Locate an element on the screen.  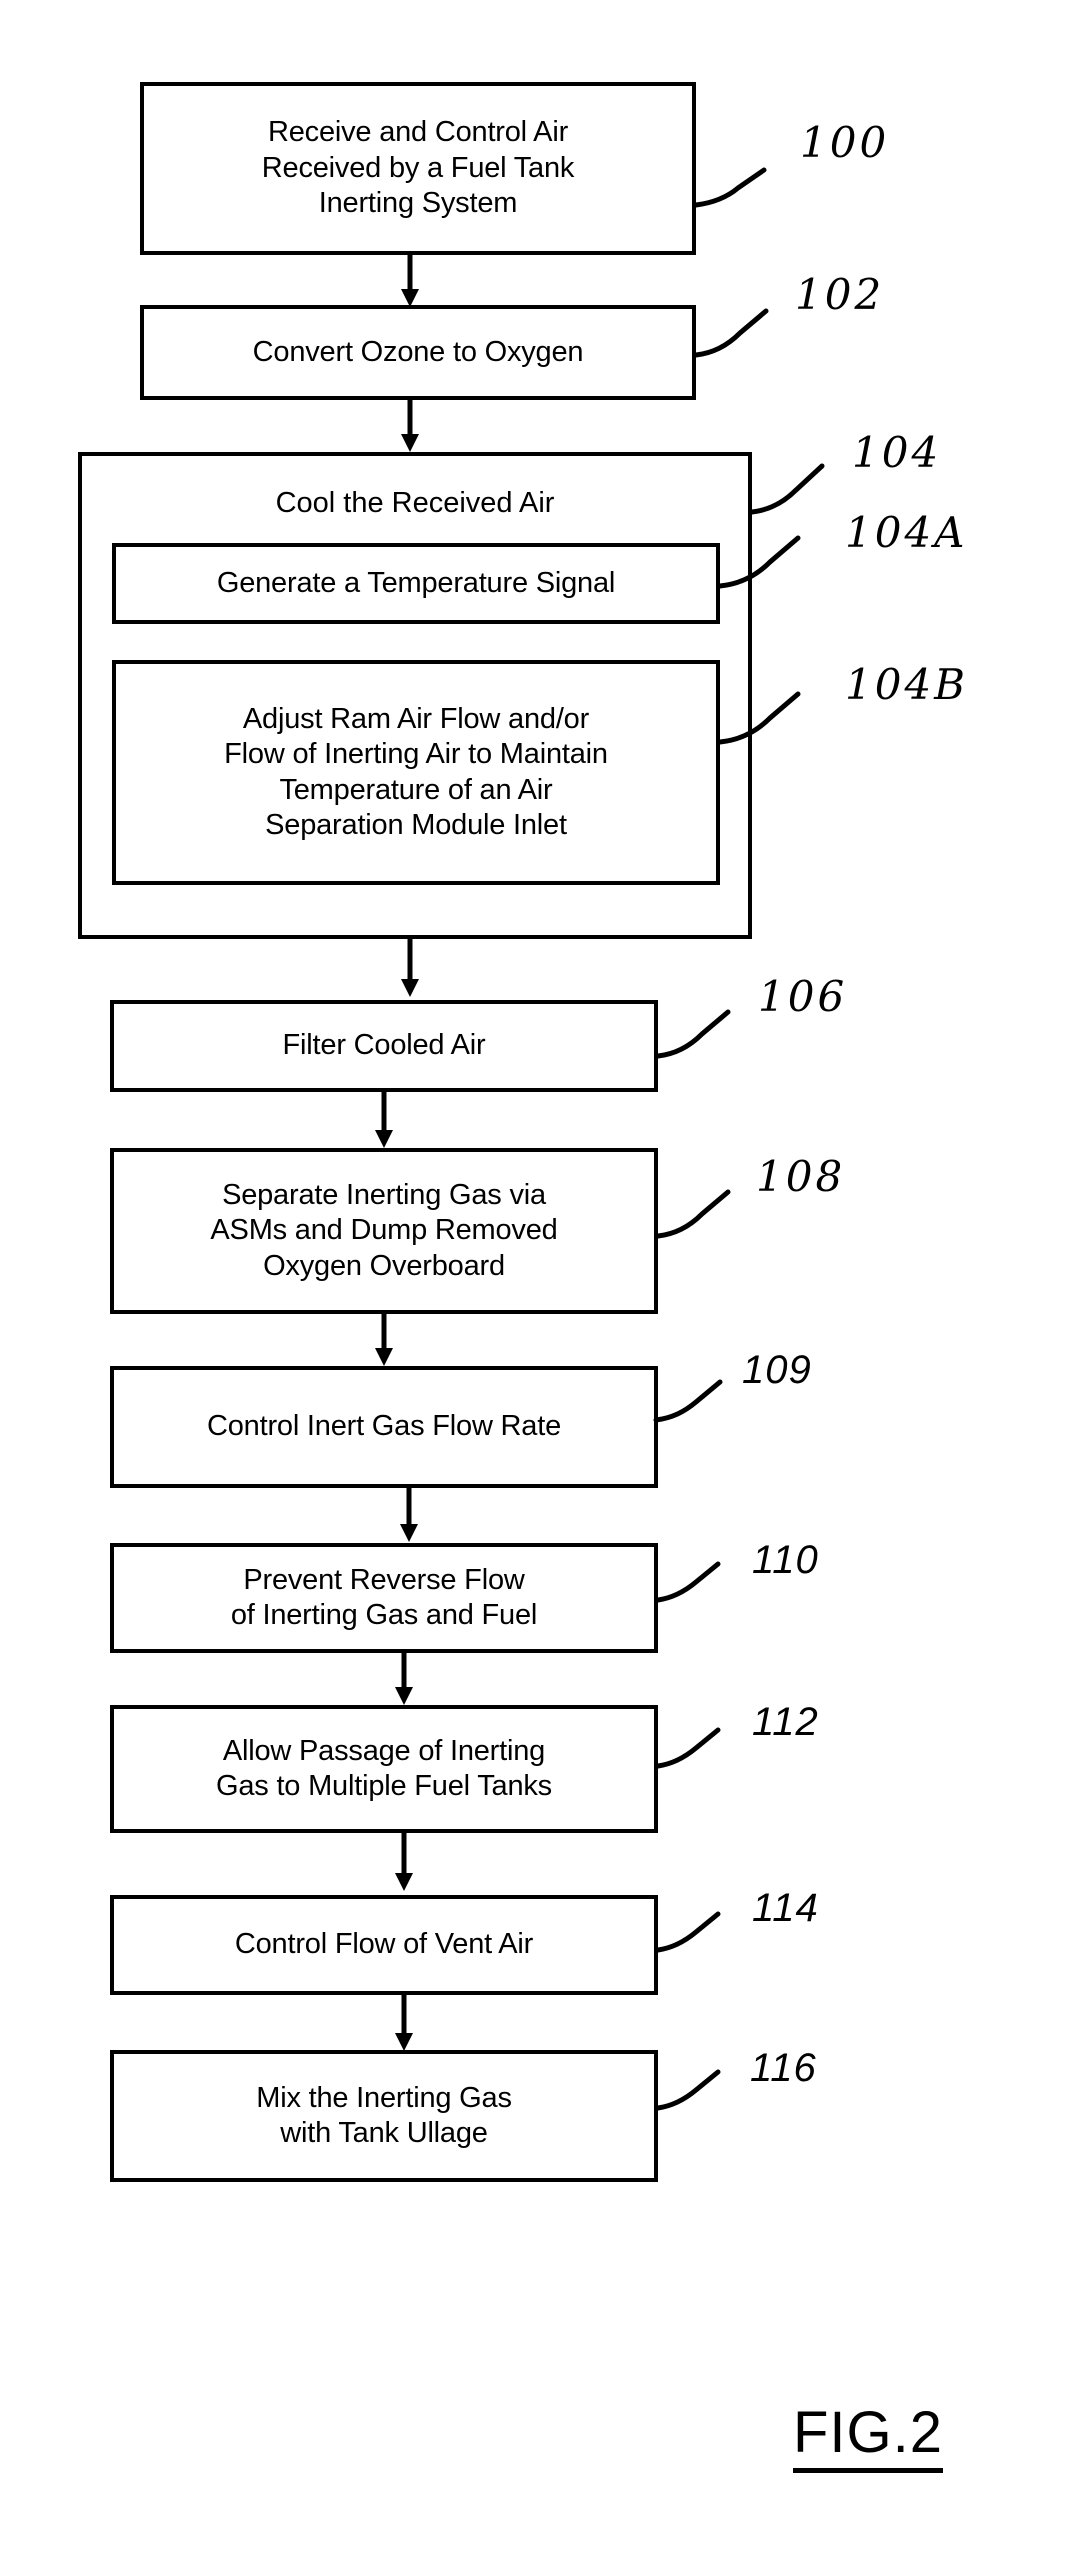
step-box-109: Control Inert Gas Flow Rate is located at coordinates (384, 1427).